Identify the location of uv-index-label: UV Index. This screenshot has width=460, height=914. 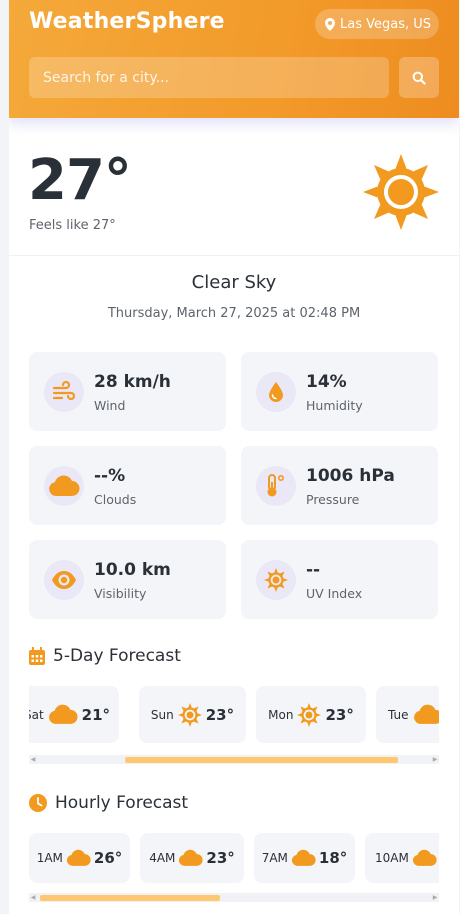
(334, 593).